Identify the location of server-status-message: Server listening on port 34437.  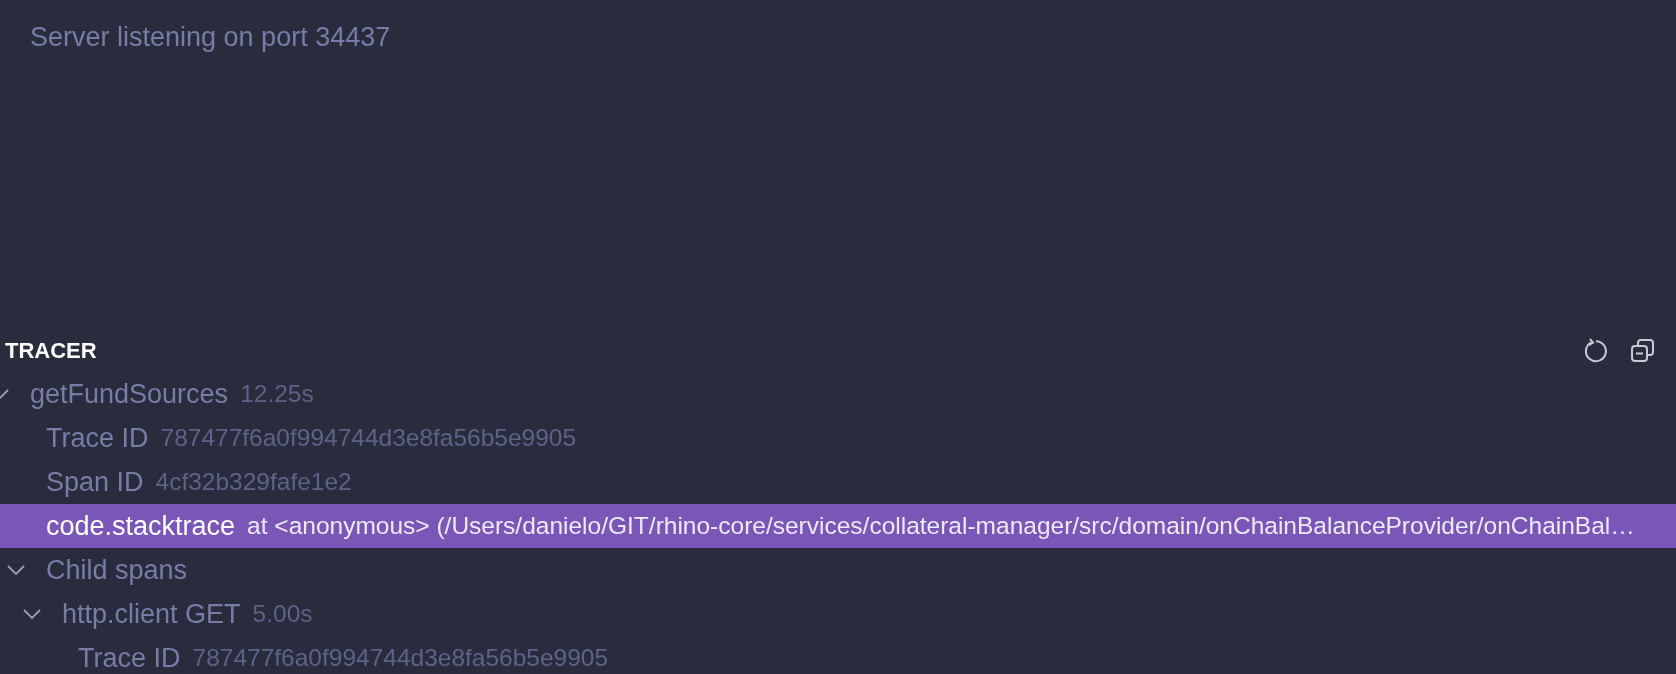
(210, 37).